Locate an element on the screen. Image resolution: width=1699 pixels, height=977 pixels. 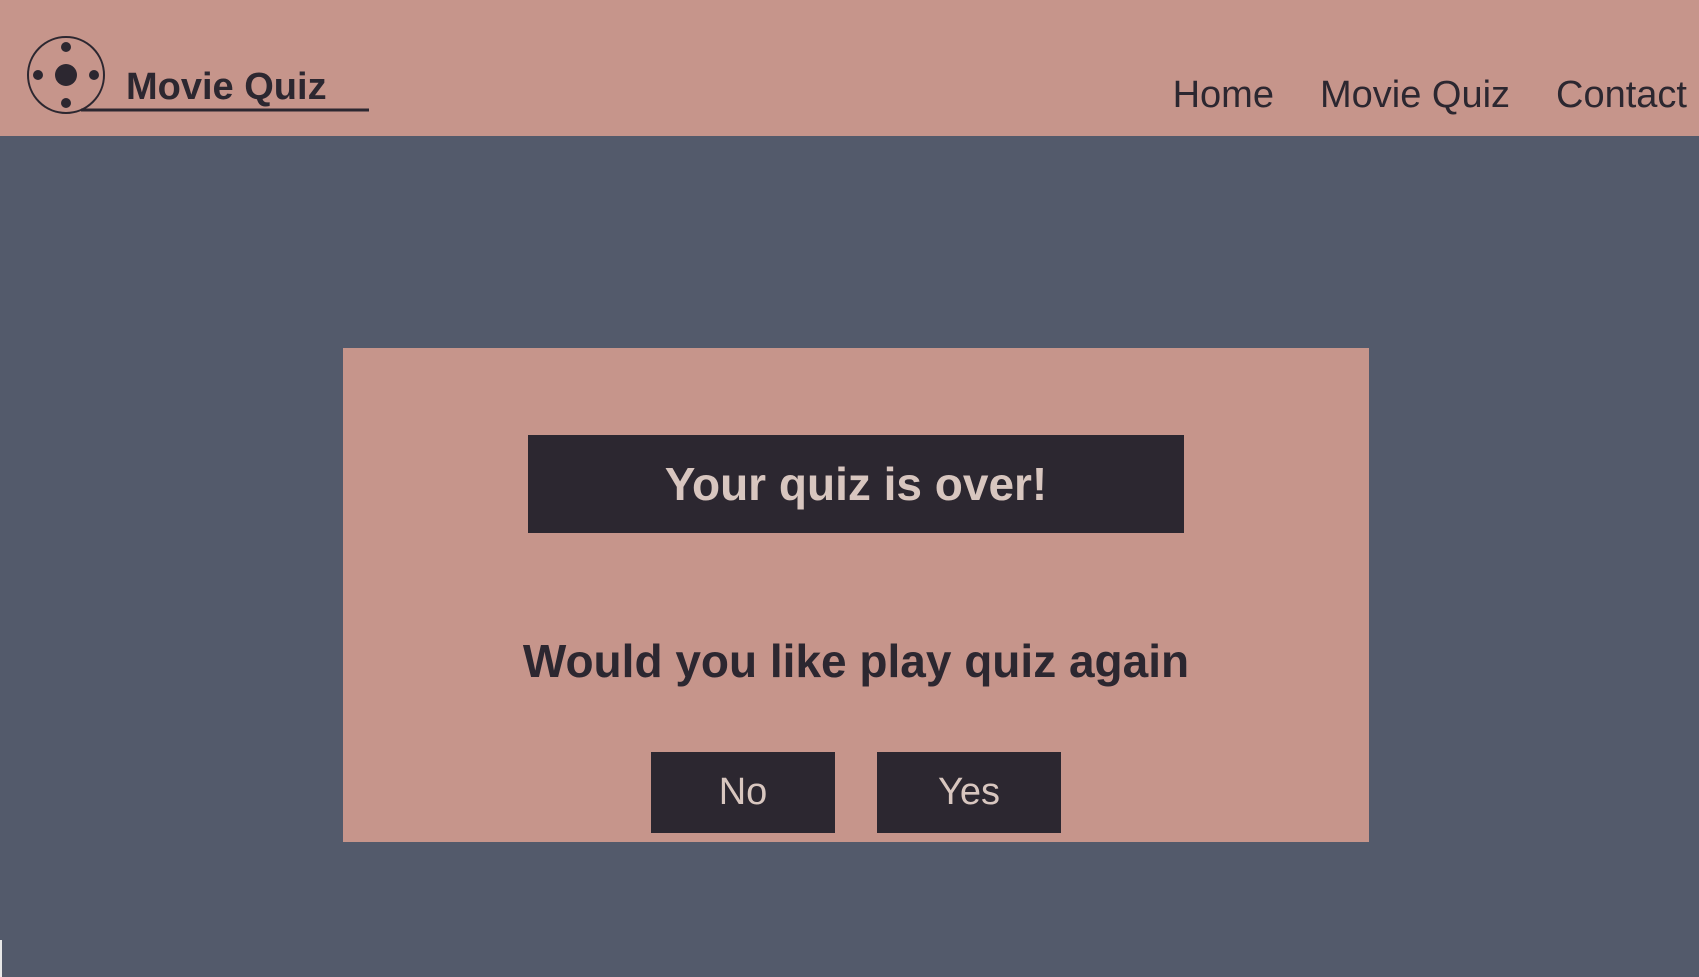
no-button: No is located at coordinates (743, 792).